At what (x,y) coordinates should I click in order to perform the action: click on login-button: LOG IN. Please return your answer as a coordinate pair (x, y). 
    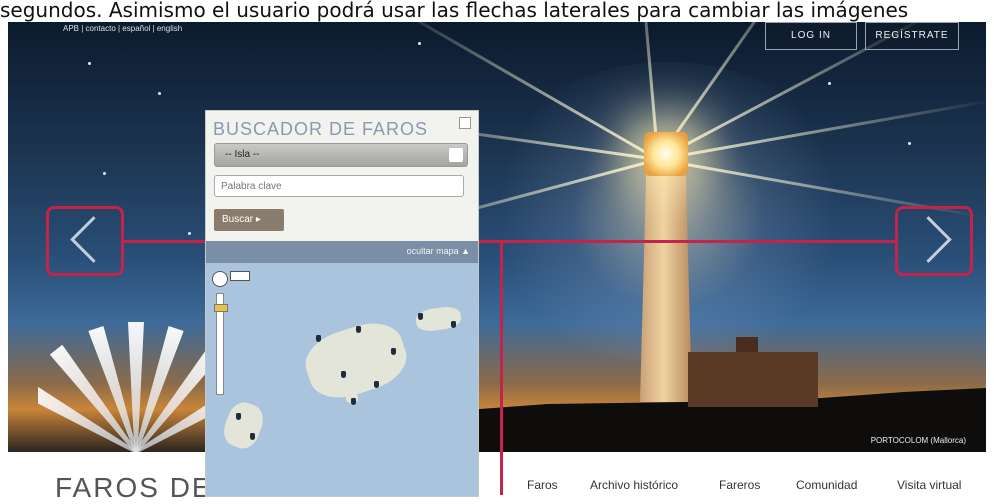
    Looking at the image, I should click on (811, 36).